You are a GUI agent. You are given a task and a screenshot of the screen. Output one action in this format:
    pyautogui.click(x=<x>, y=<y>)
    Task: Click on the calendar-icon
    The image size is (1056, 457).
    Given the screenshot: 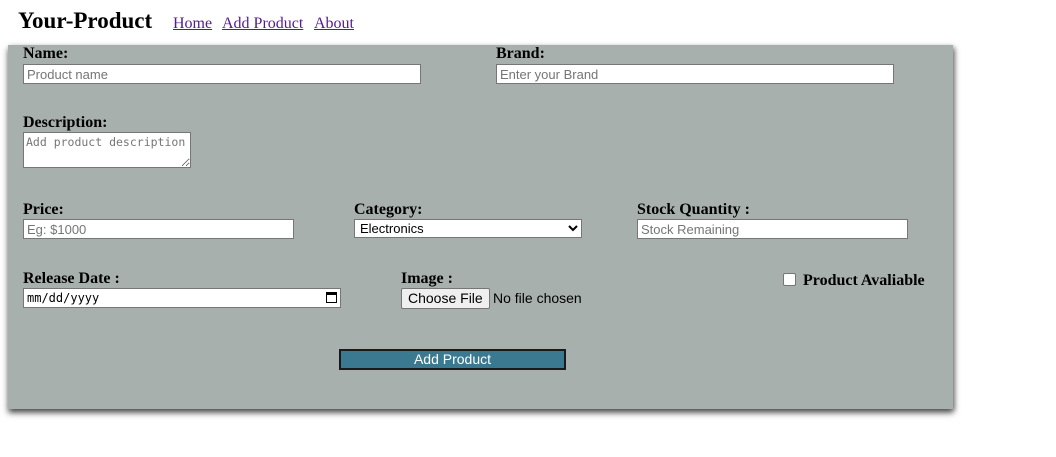 What is the action you would take?
    pyautogui.click(x=331, y=297)
    